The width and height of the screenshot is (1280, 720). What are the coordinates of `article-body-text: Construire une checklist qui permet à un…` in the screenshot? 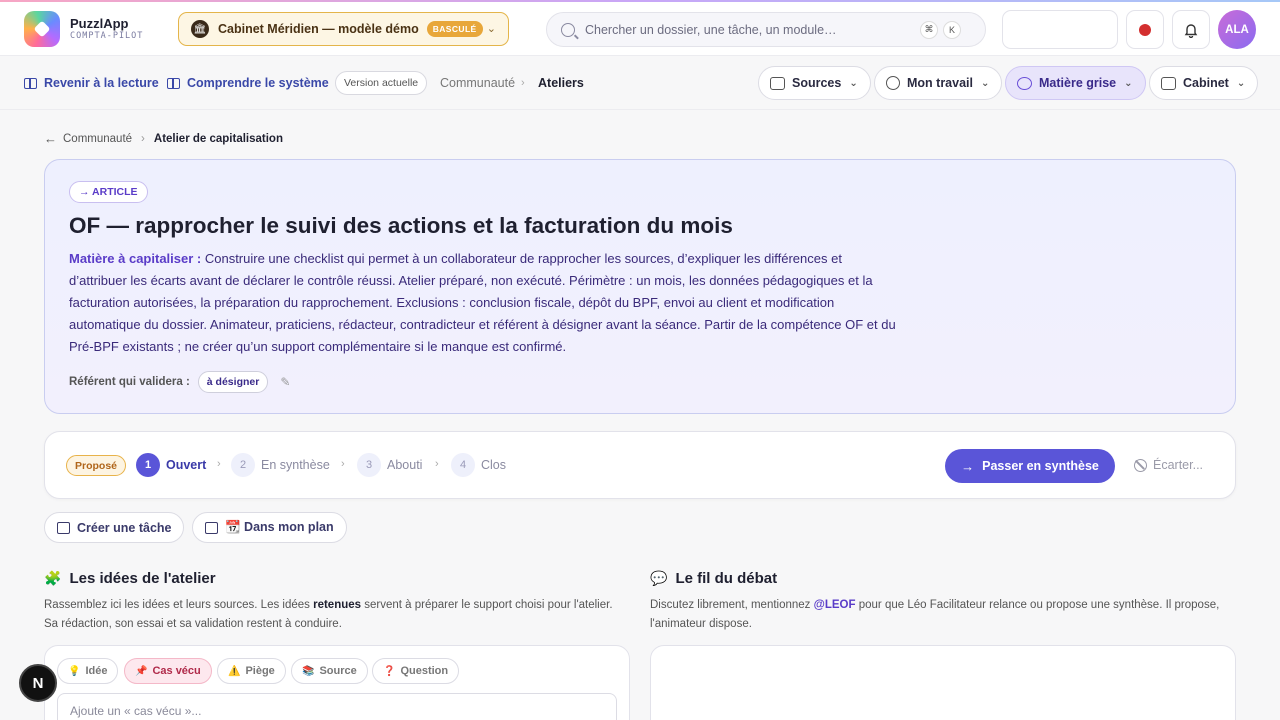 It's located at (482, 302).